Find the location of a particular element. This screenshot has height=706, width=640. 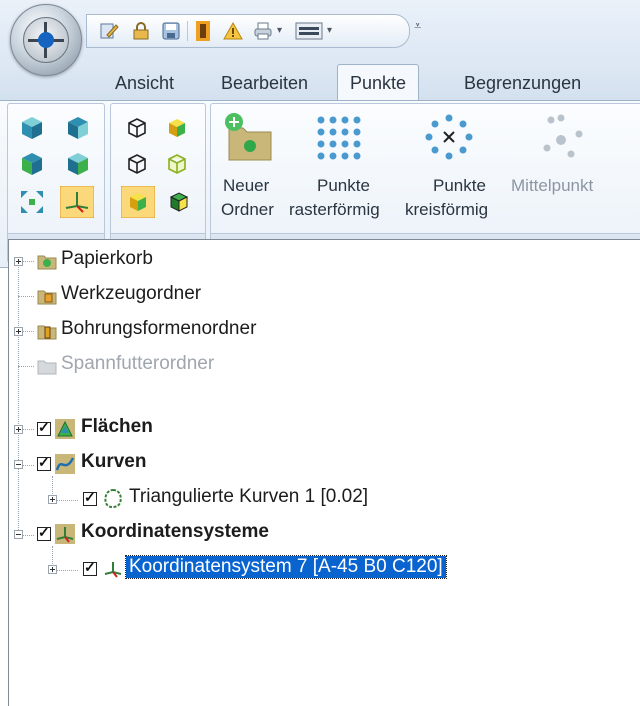

checkbox-kurven is located at coordinates (44, 462).